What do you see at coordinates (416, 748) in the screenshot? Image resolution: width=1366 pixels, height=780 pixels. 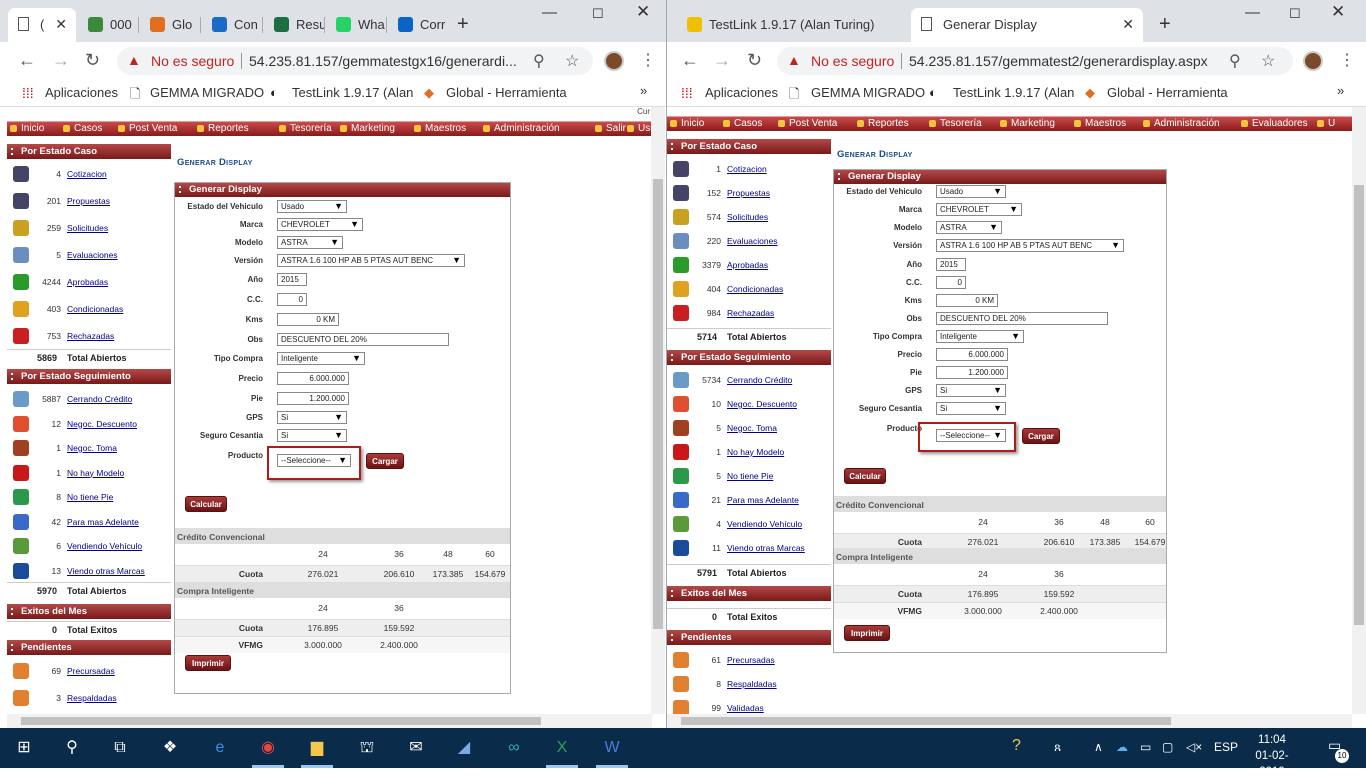 I see `mail-icon: ✉` at bounding box center [416, 748].